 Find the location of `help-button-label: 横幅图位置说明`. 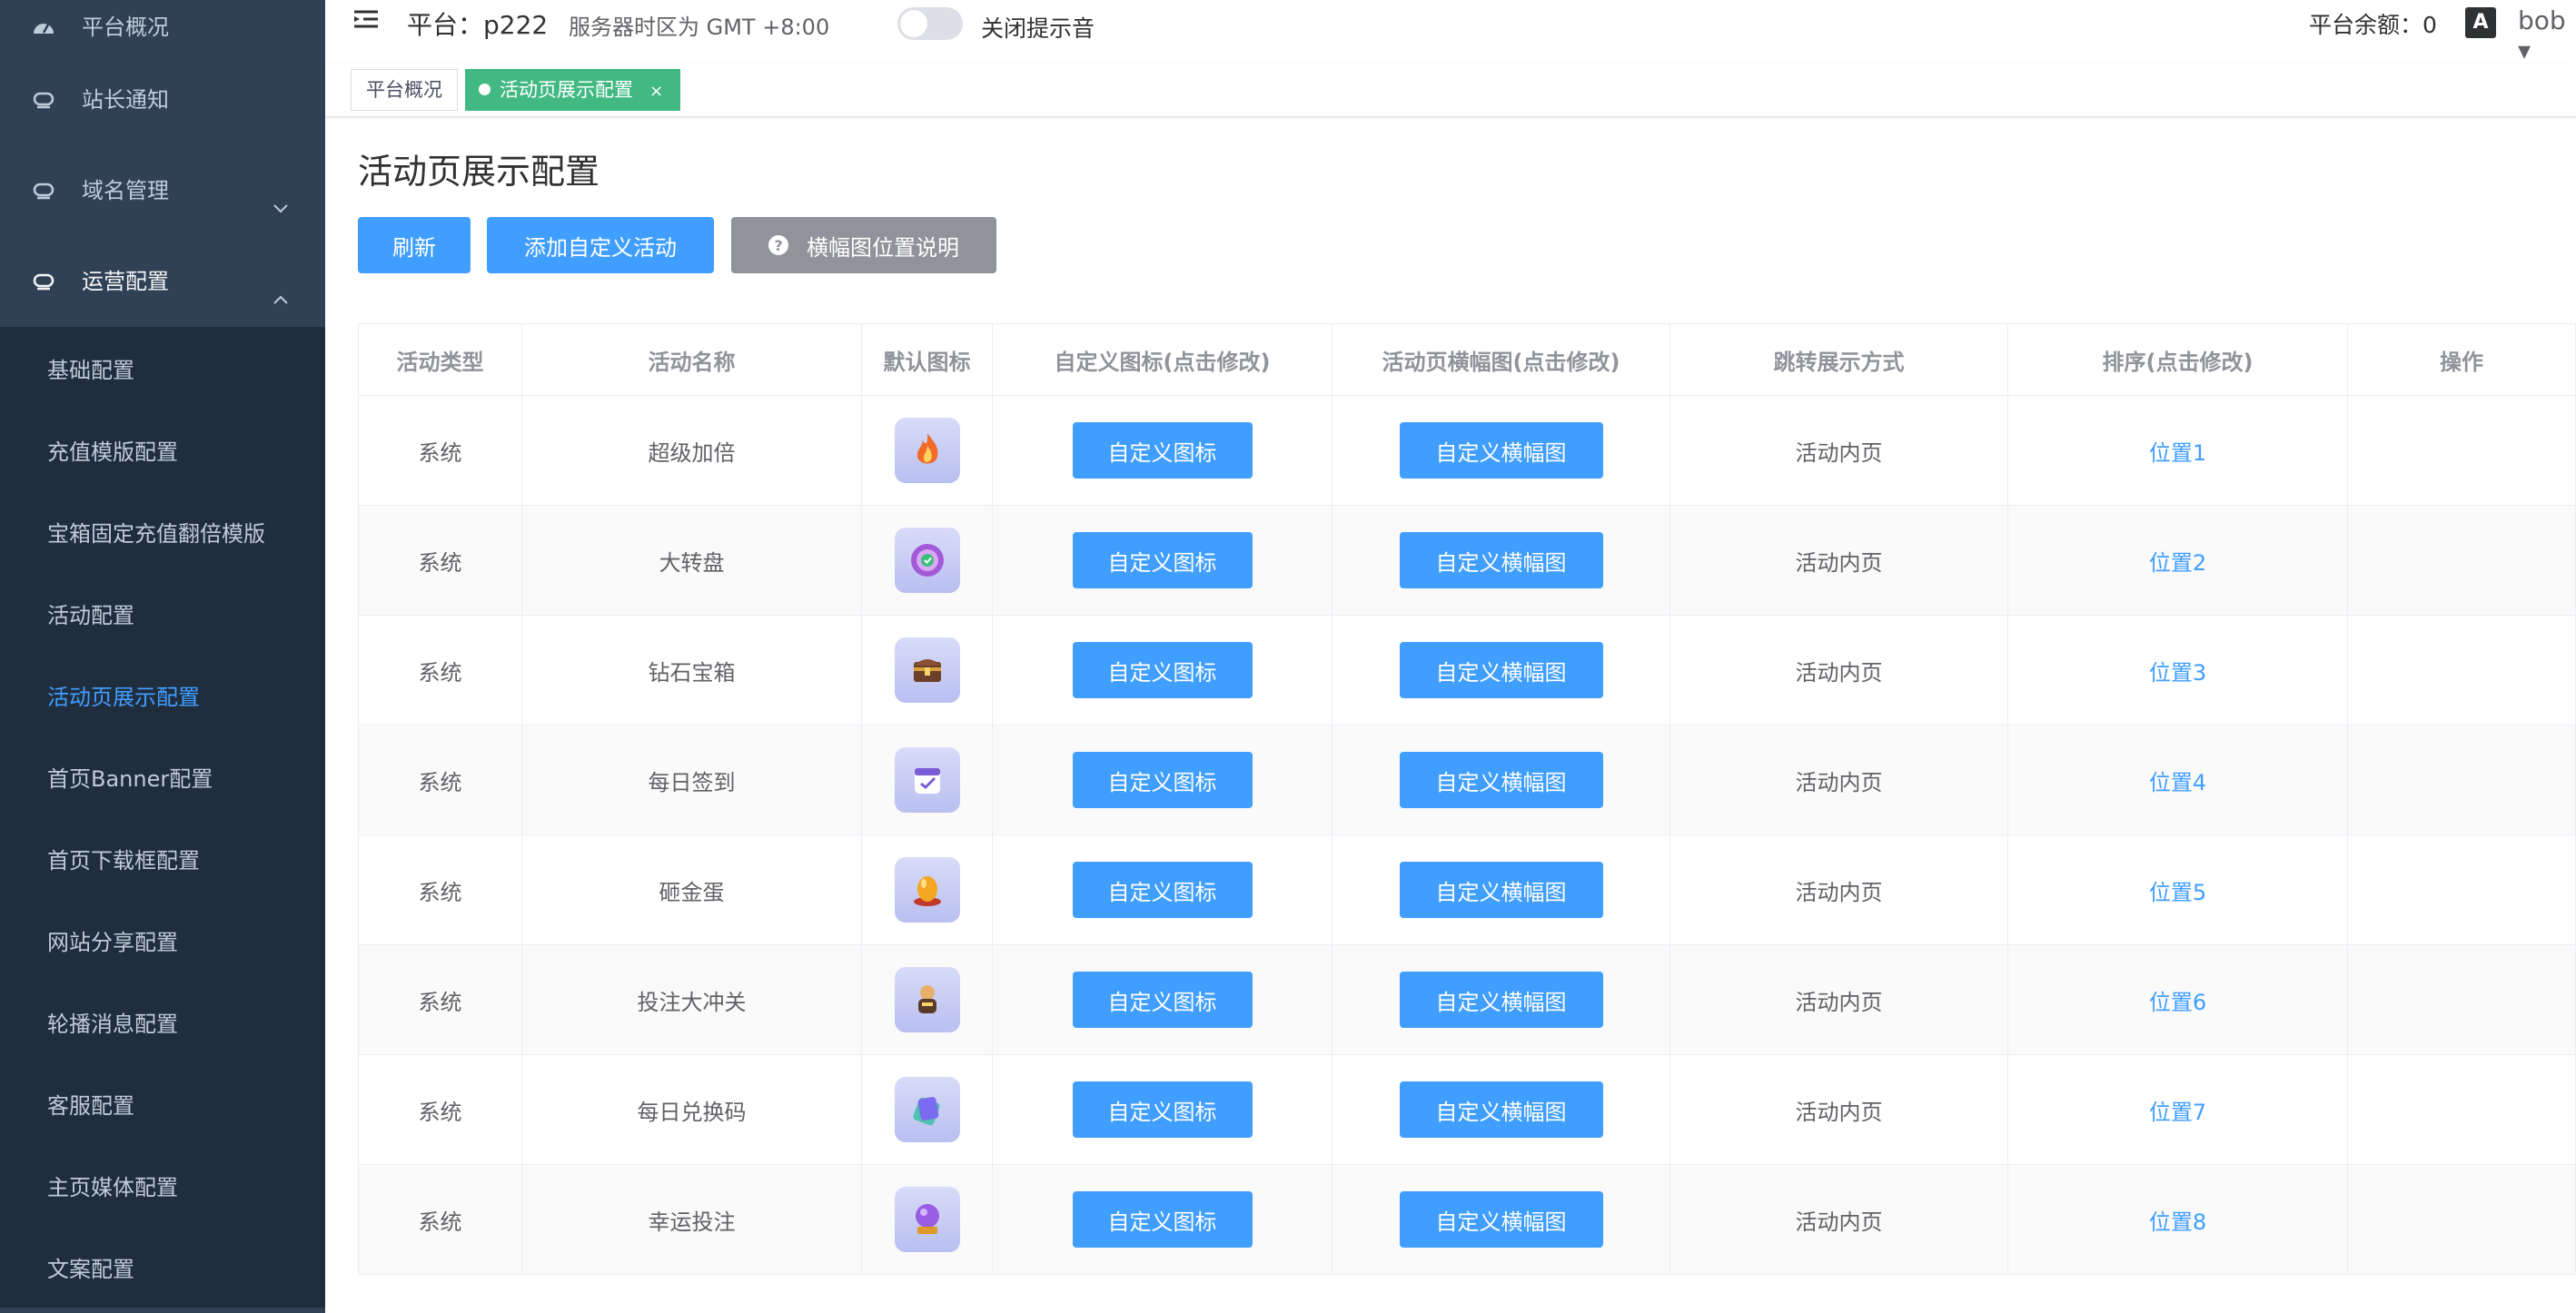

help-button-label: 横幅图位置说明 is located at coordinates (883, 247).